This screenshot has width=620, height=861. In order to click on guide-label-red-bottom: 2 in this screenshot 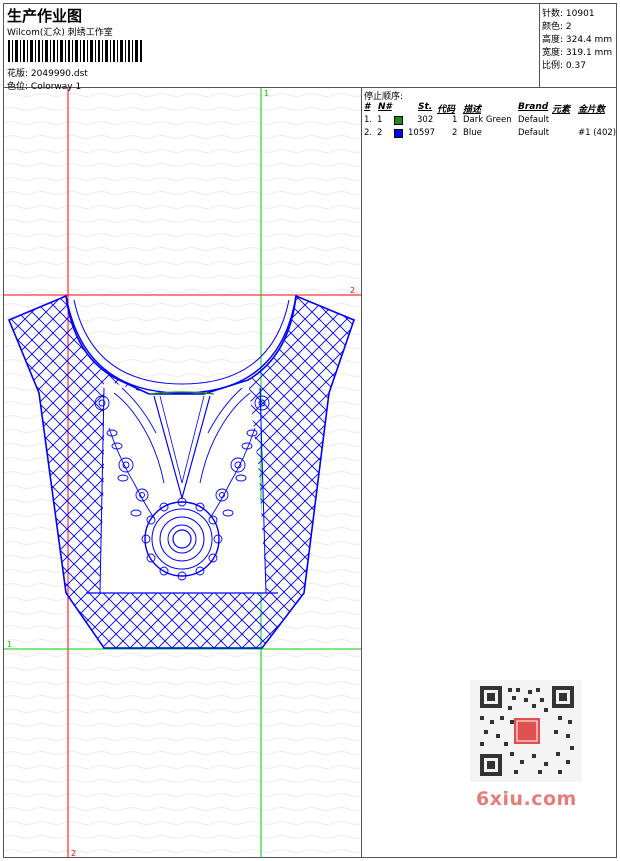, I will do `click(73, 853)`.